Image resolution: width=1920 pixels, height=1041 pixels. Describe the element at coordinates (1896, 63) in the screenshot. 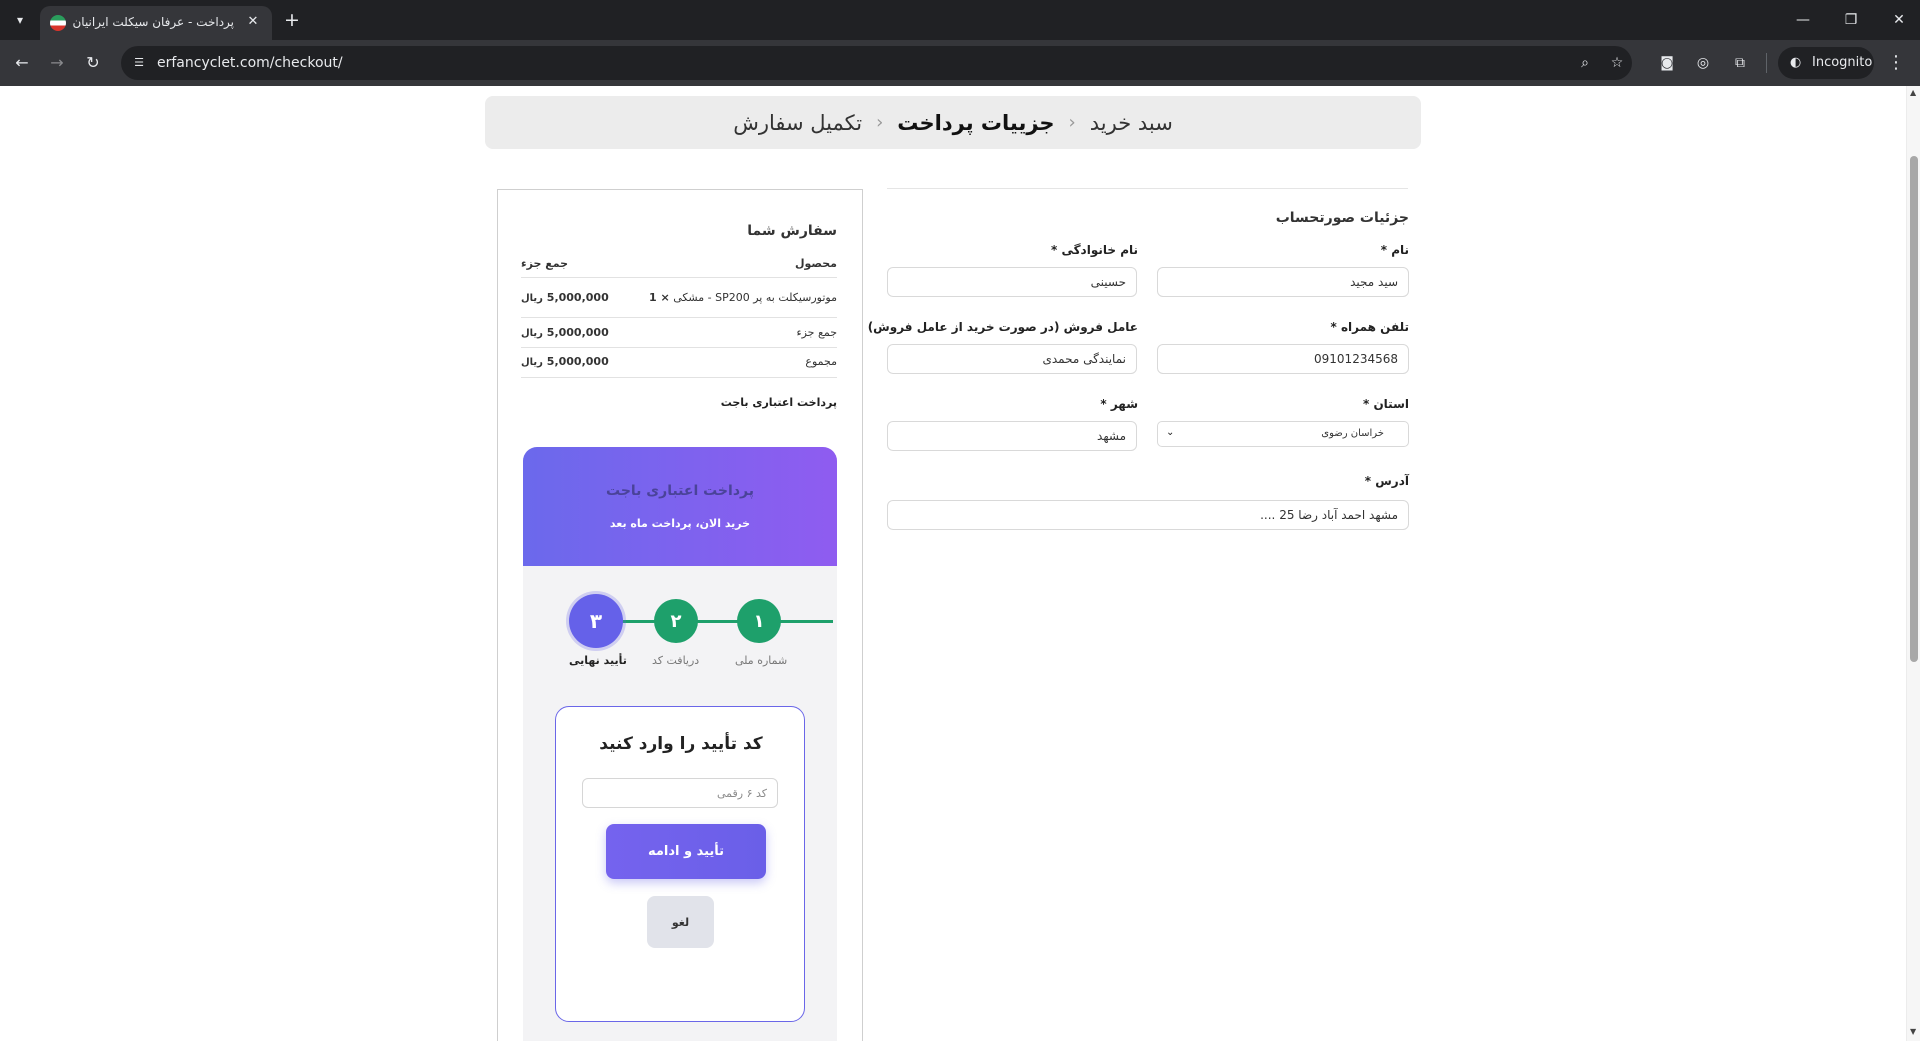

I see `browser-menu-icon: ⋮` at that location.